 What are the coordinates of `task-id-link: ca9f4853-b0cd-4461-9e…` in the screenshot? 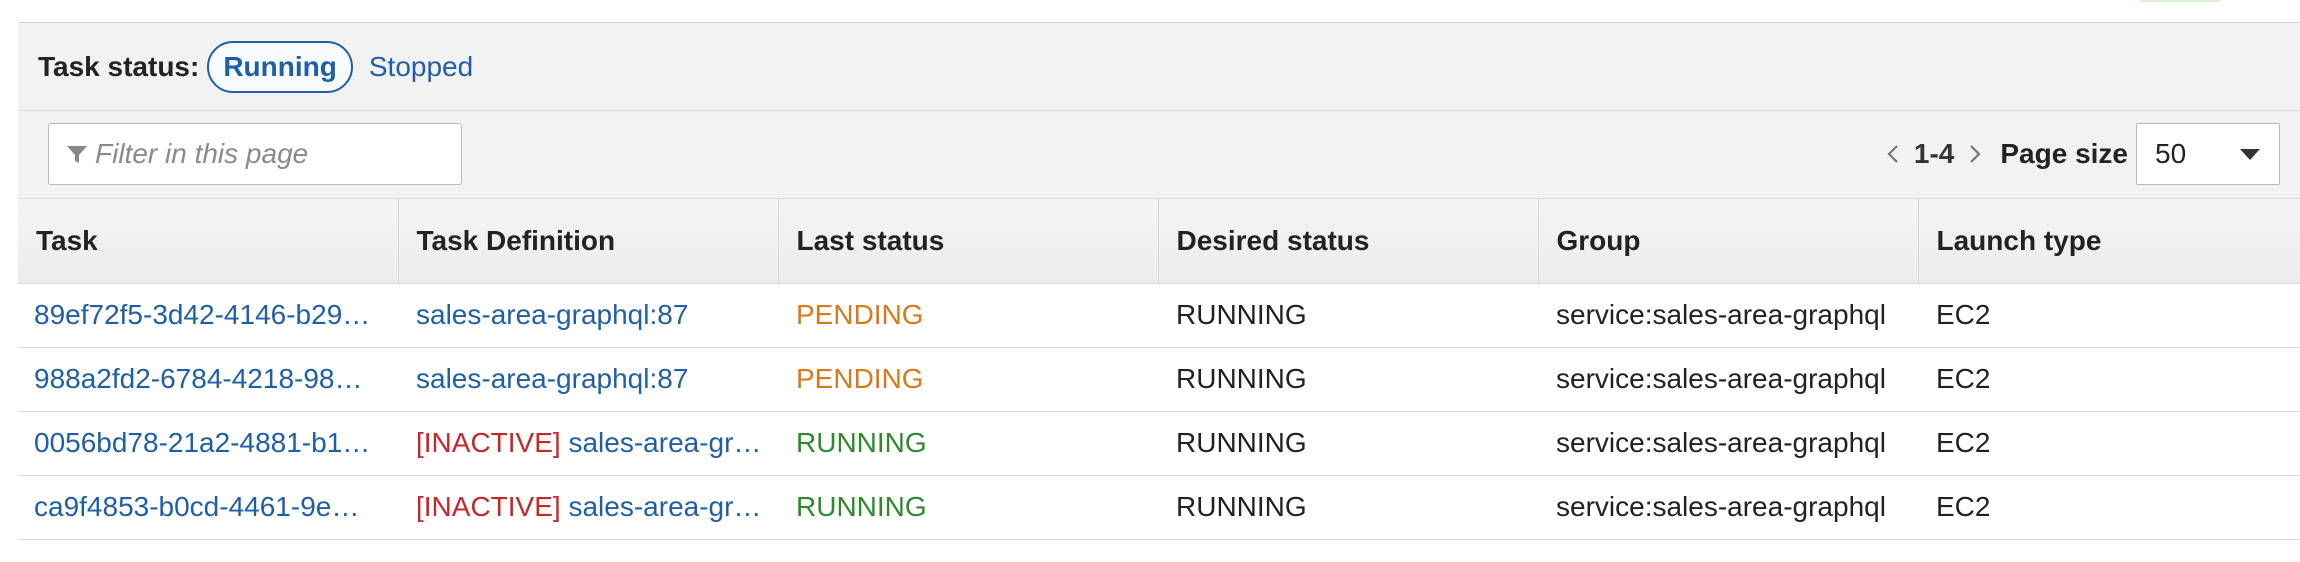 It's located at (208, 507).